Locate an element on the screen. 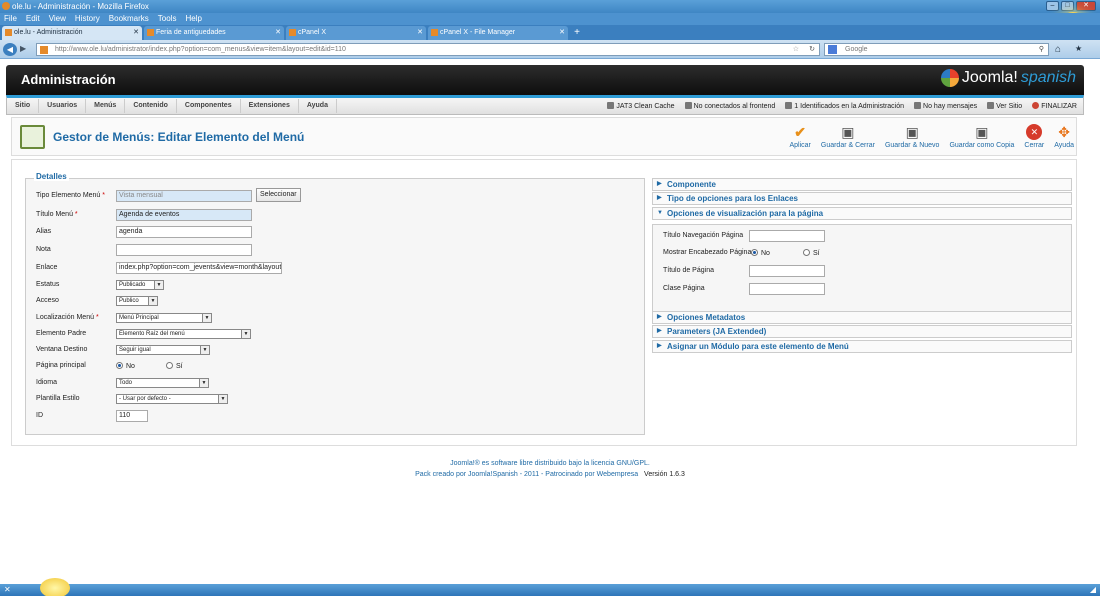 Image resolution: width=1100 pixels, height=596 pixels. tab-cpanel-file-manager: cPanel X - File Manager ✕ is located at coordinates (498, 33).